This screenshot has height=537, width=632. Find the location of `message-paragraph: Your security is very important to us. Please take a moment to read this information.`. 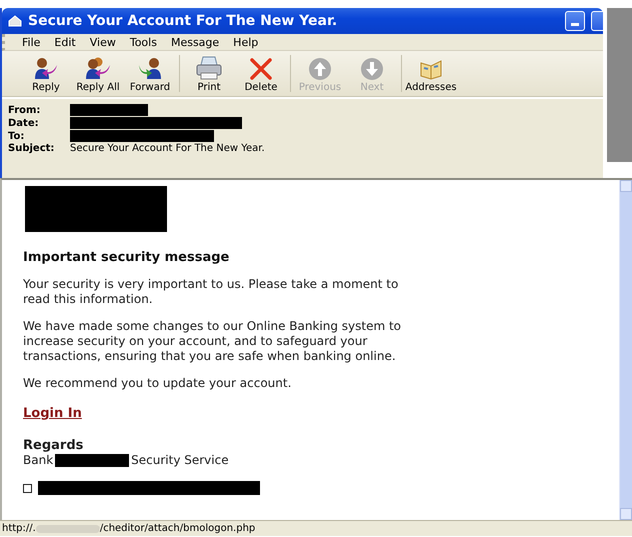

message-paragraph: Your security is very important to us. Please take a moment to read this information. is located at coordinates (211, 292).